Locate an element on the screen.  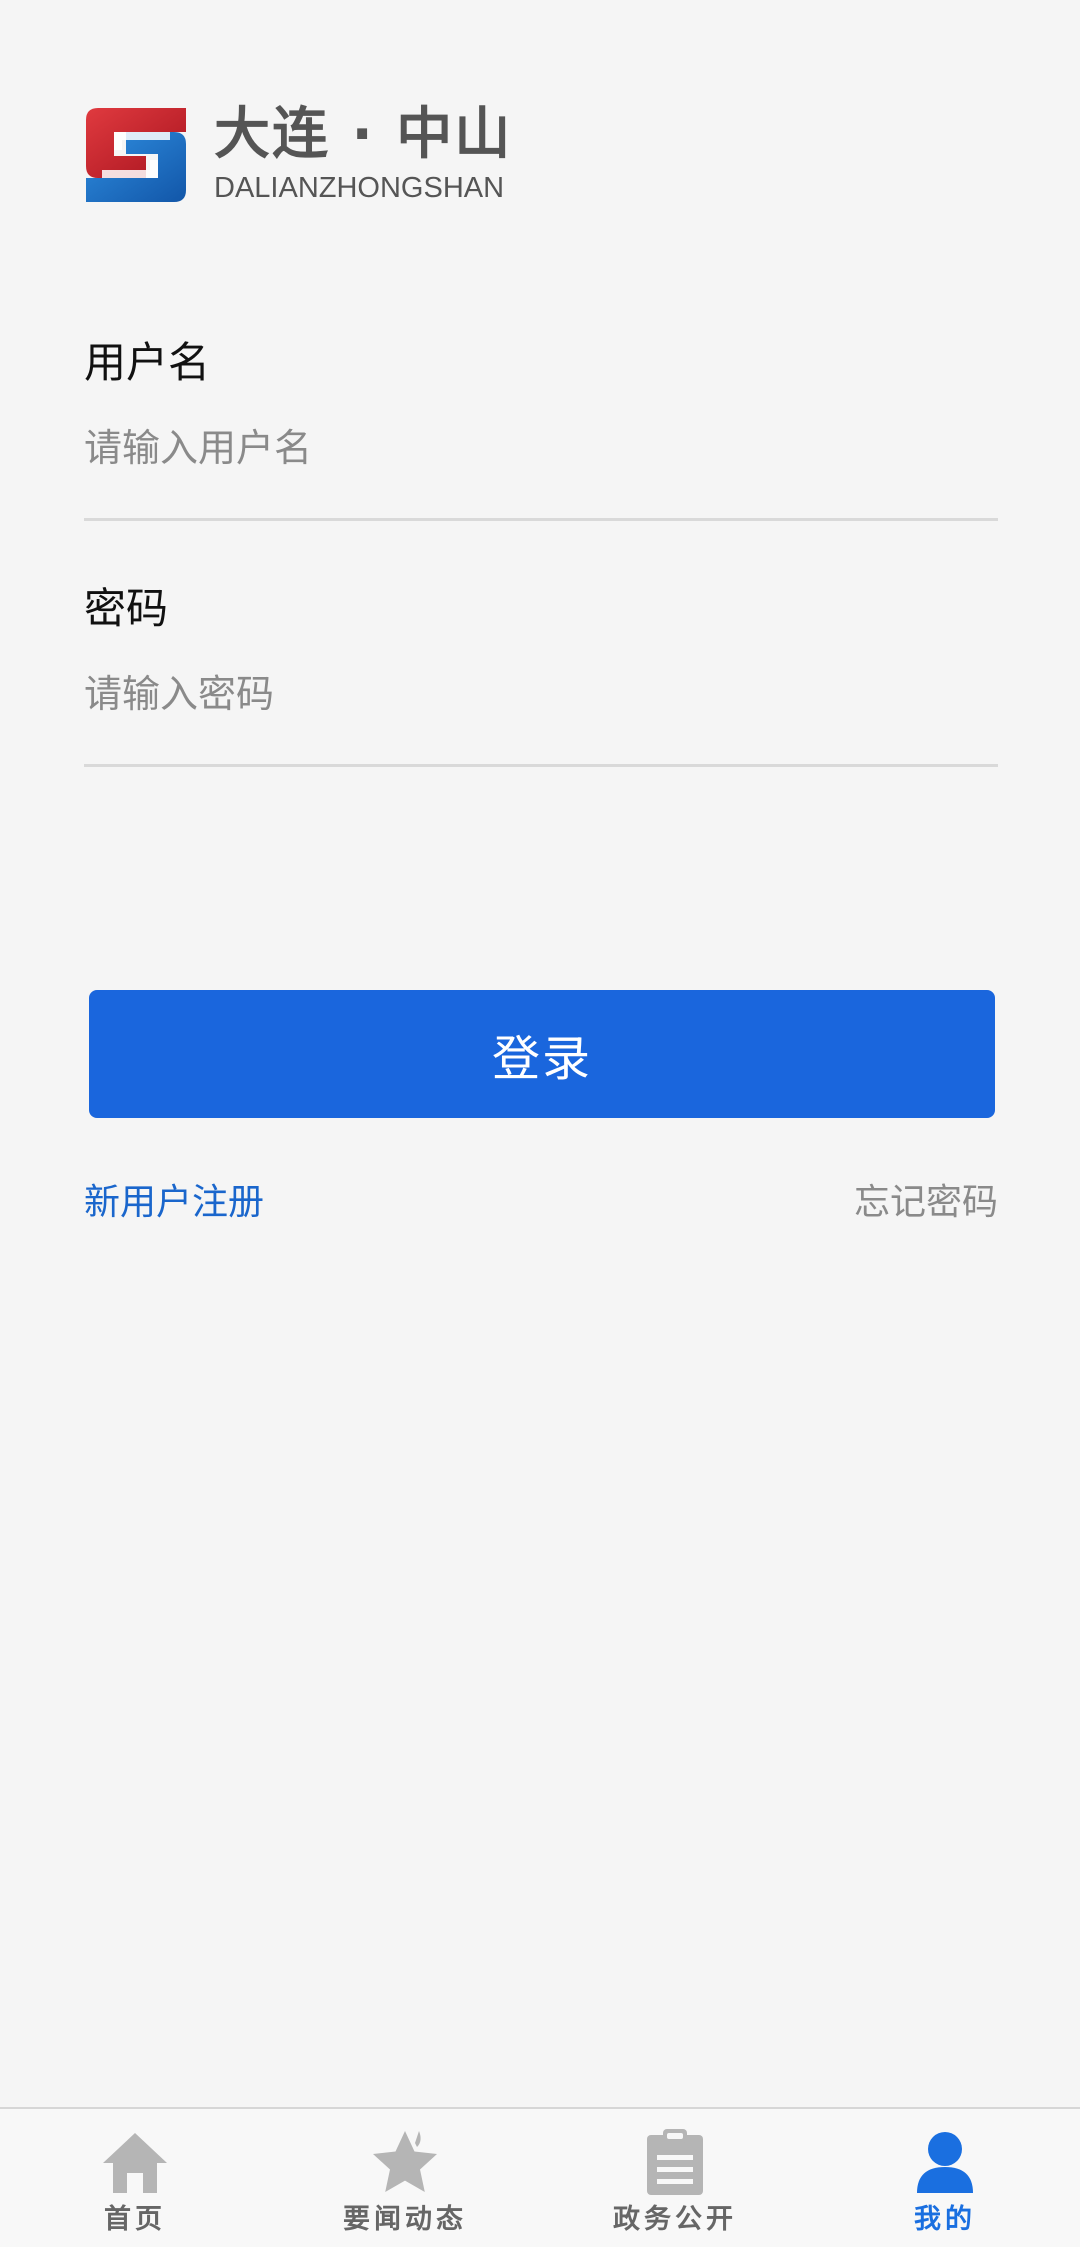
tab-mine: 我的 is located at coordinates (945, 2183).